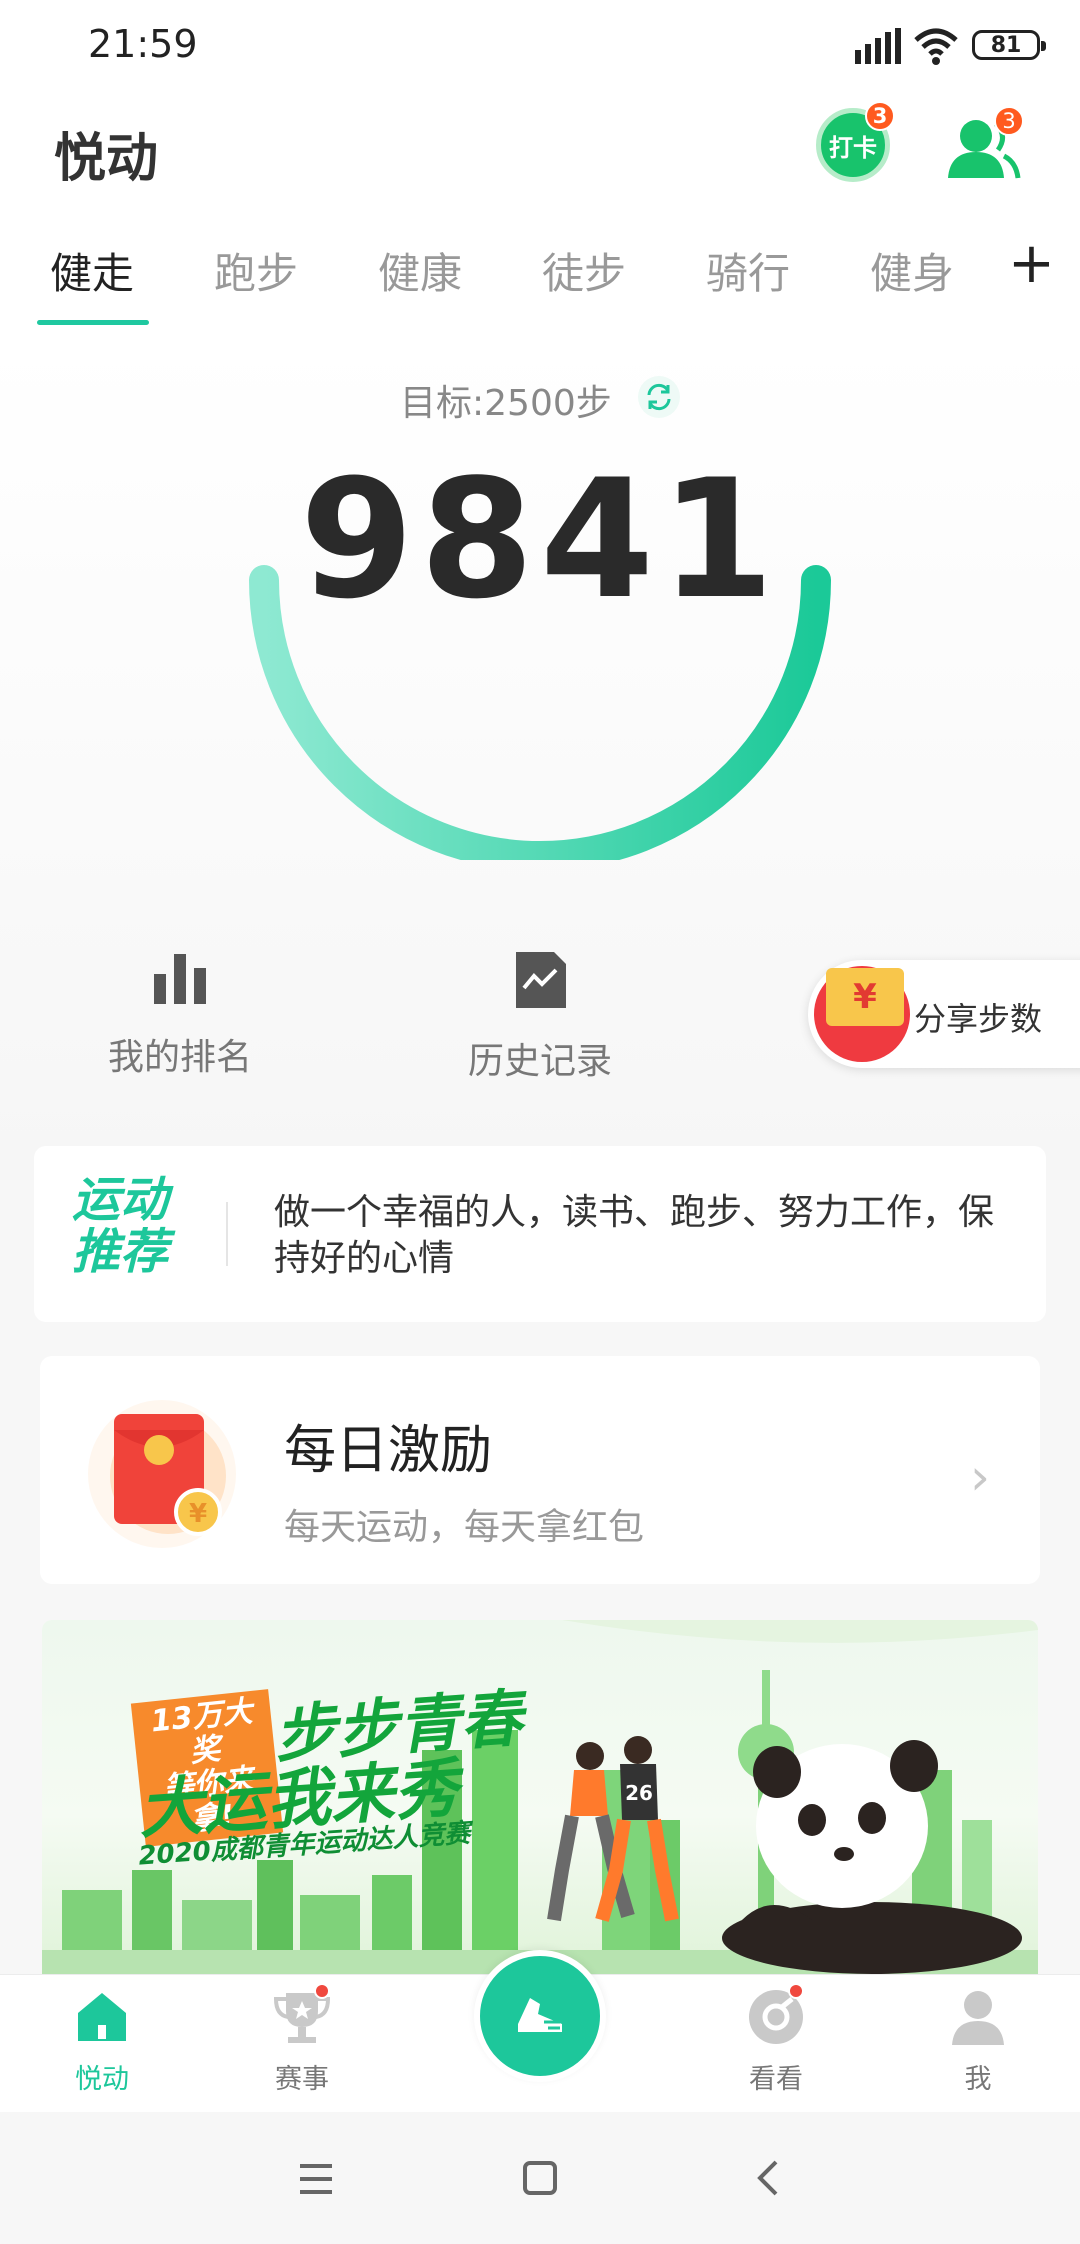  Describe the element at coordinates (540, 46) in the screenshot. I see `status-bar: 21:59 81` at that location.